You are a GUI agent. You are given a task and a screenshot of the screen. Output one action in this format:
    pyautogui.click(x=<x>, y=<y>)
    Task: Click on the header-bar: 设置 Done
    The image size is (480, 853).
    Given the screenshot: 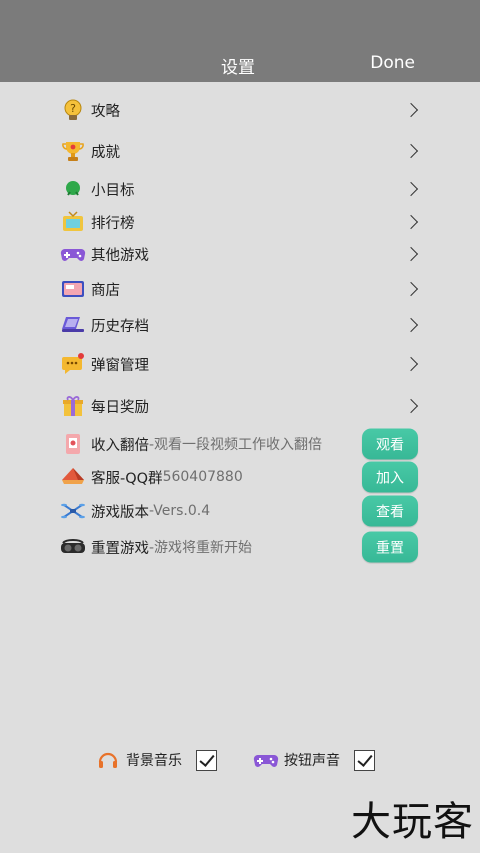 What is the action you would take?
    pyautogui.click(x=240, y=41)
    